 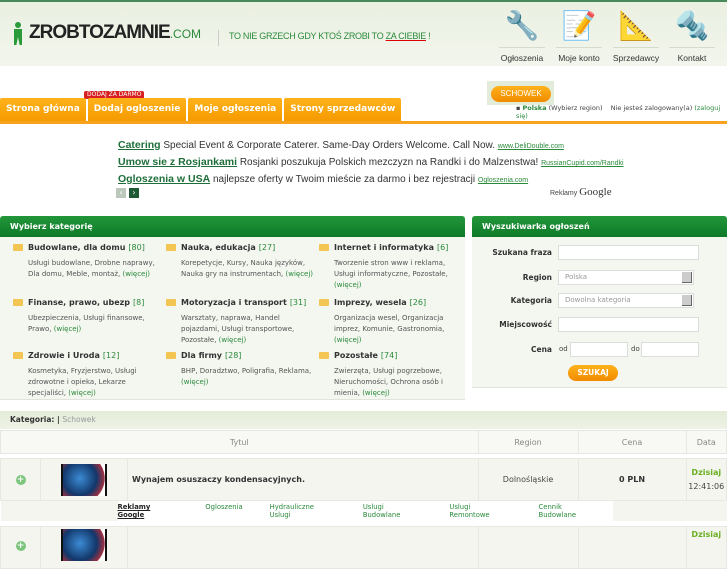 What do you see at coordinates (626, 300) in the screenshot?
I see `category-select: Dowolna kategoria` at bounding box center [626, 300].